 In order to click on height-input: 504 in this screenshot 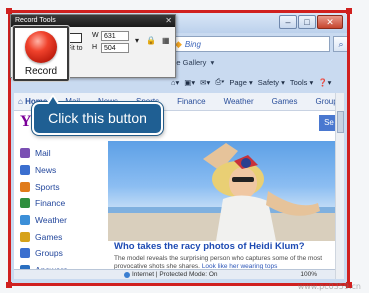, I will do `click(115, 48)`.